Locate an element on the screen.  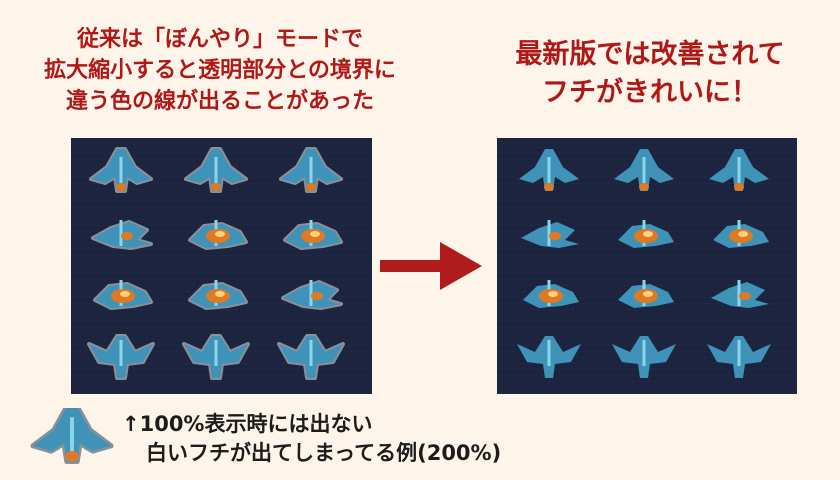
before-caption-line-1: 従来は「ぼんやり」モードで is located at coordinates (219, 39).